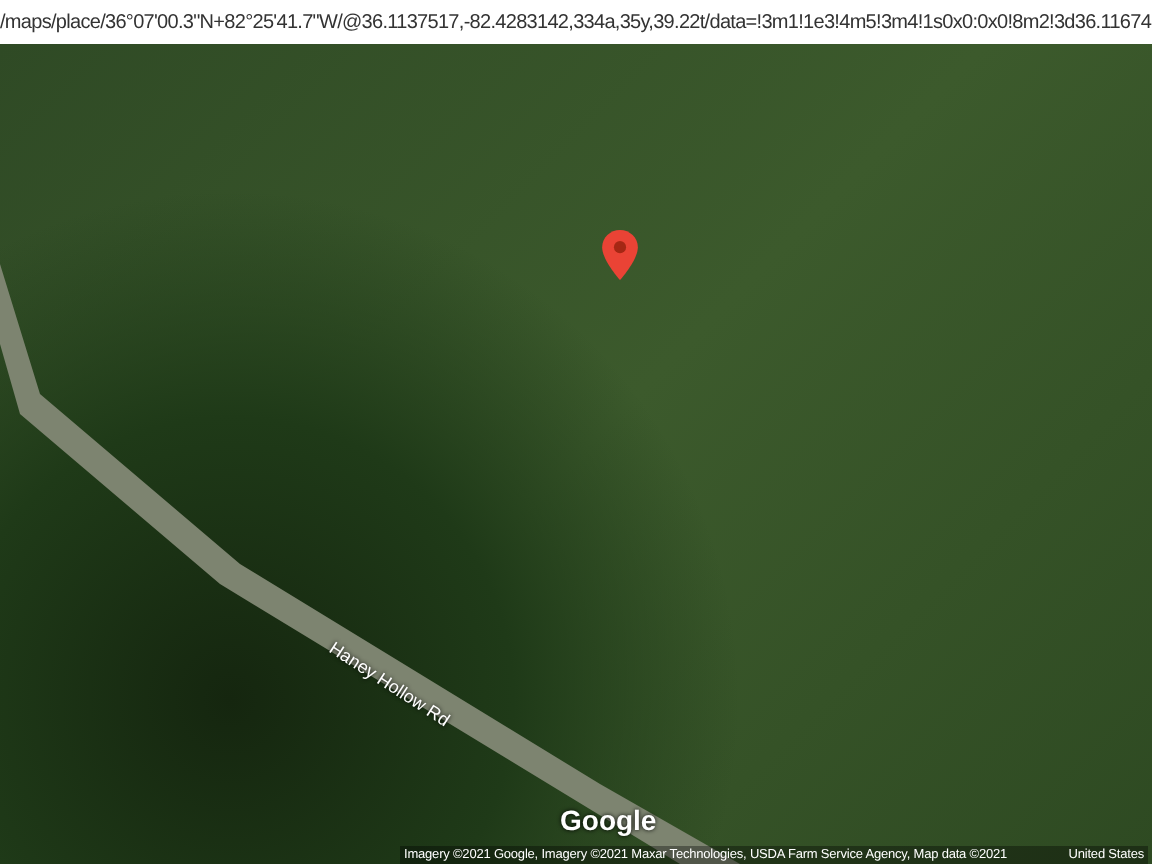 The height and width of the screenshot is (864, 1152). Describe the element at coordinates (576, 22) in the screenshot. I see `url-text: /maps/place/36°07'00.3"N+82°25'41.7"W/@36.1137517,-82.4283142,334a,35y,39.22t/data=!3m1!1e3!4m5!3m4!1s0x0:0x0!8m2!3d36.11674` at that location.